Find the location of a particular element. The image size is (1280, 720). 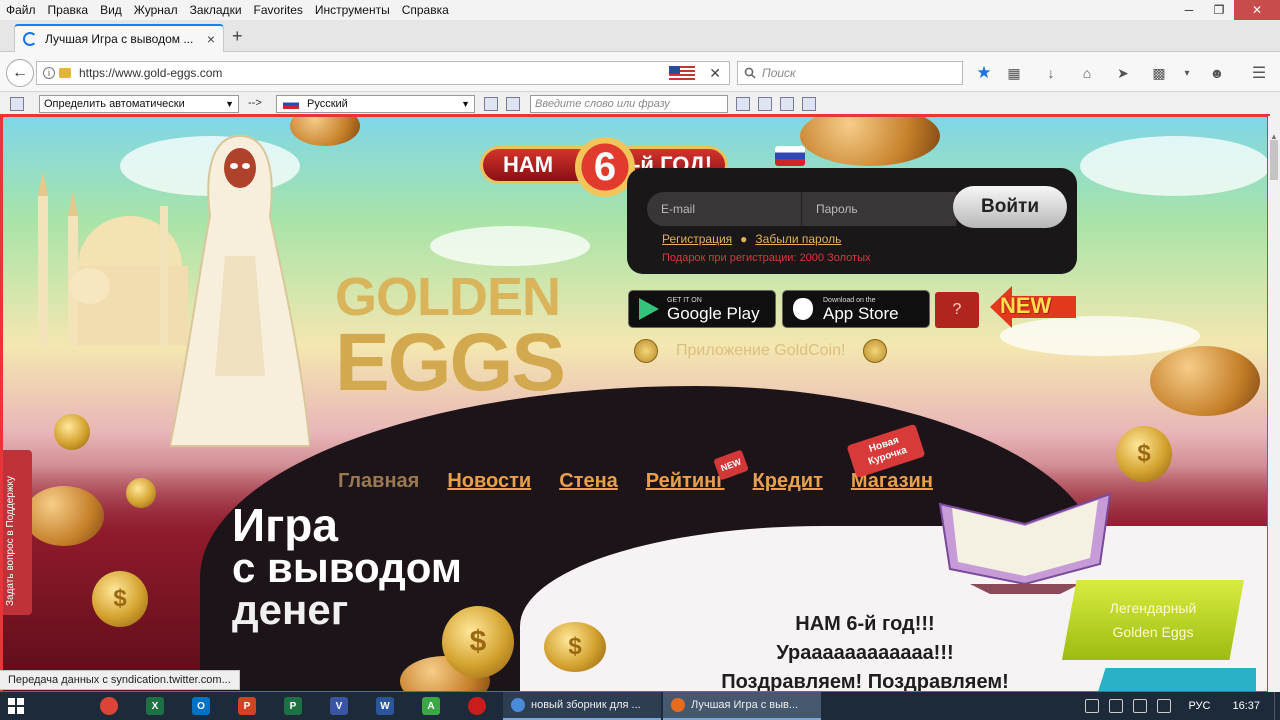

goldcoin-text: Приложение GoldCoin! is located at coordinates (761, 350).